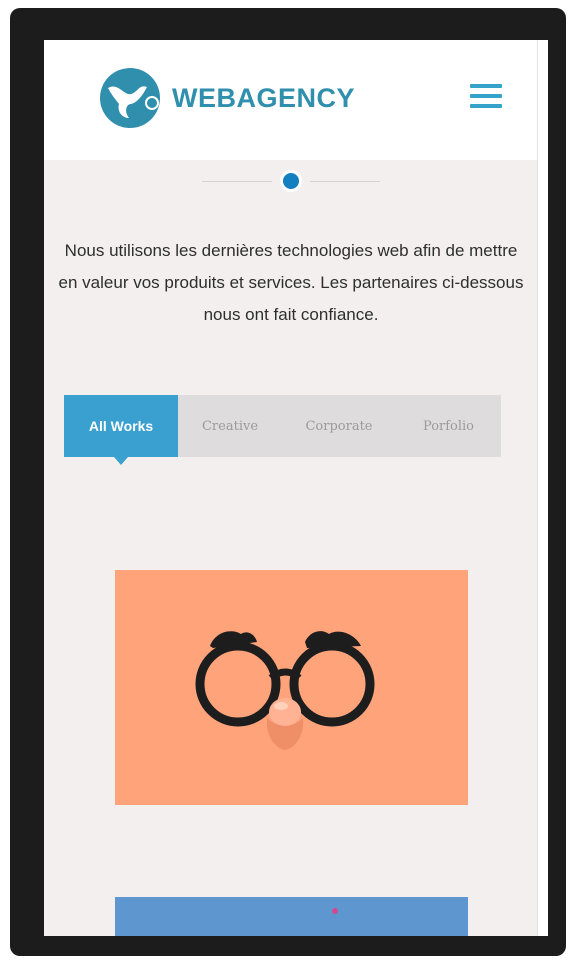  I want to click on portfolio-item, so click(291, 916).